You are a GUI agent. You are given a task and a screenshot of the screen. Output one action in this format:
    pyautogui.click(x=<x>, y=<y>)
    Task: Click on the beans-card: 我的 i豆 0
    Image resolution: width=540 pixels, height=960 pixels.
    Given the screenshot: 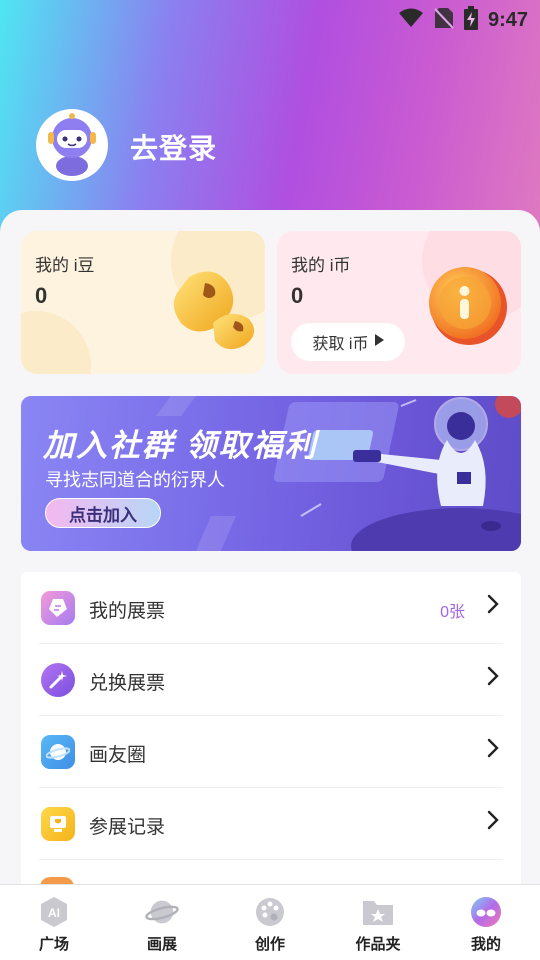 What is the action you would take?
    pyautogui.click(x=143, y=302)
    